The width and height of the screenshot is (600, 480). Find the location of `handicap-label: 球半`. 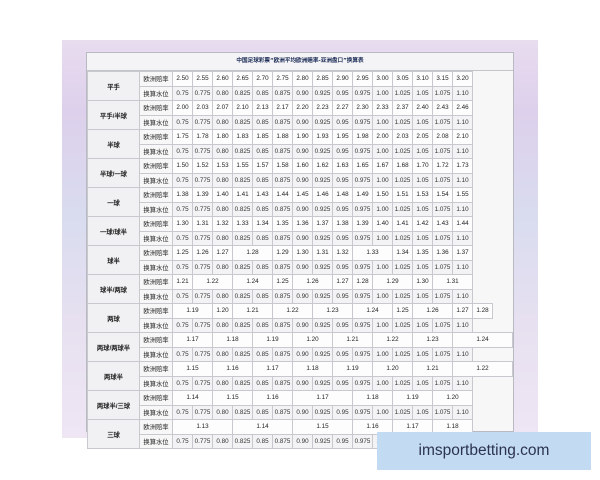

handicap-label: 球半 is located at coordinates (113, 260).